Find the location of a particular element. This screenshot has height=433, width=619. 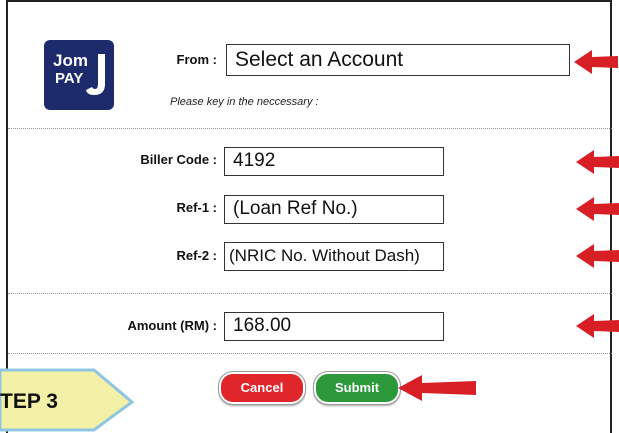

biller-code-field: 4192 is located at coordinates (334, 161).